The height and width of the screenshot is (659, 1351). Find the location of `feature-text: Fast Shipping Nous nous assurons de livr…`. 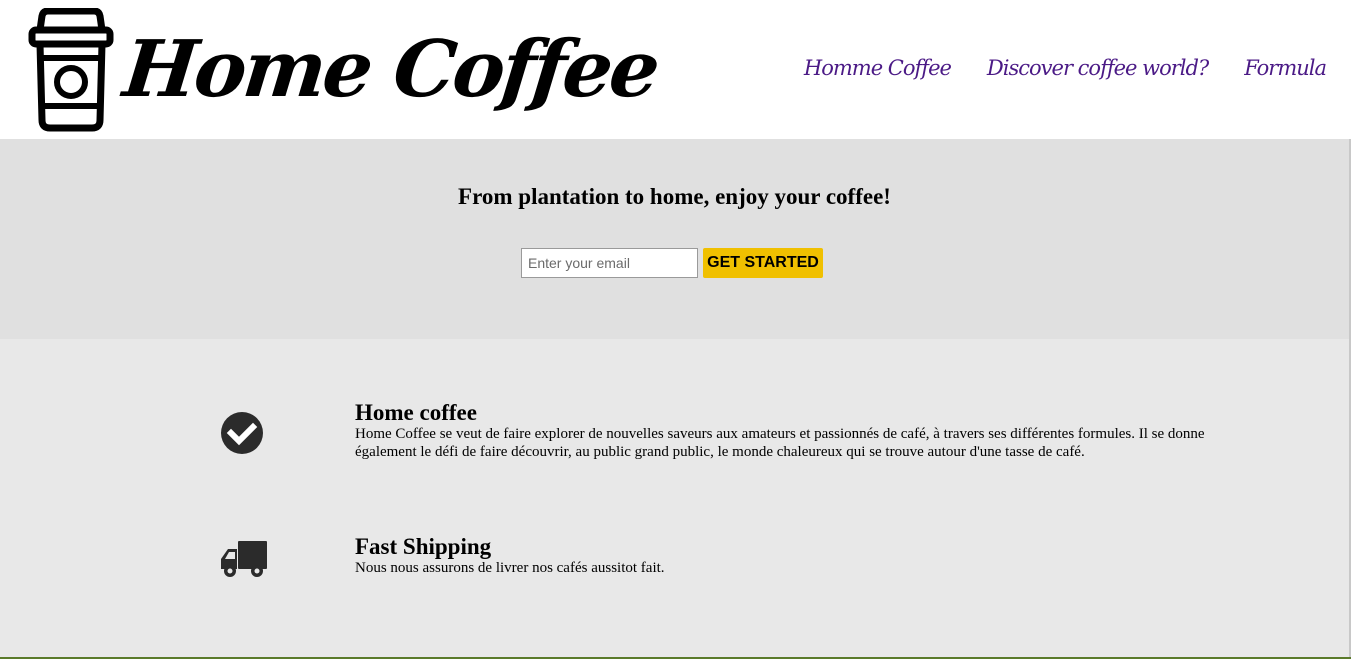

feature-text: Fast Shipping Nous nous assurons de livr… is located at coordinates (785, 556).